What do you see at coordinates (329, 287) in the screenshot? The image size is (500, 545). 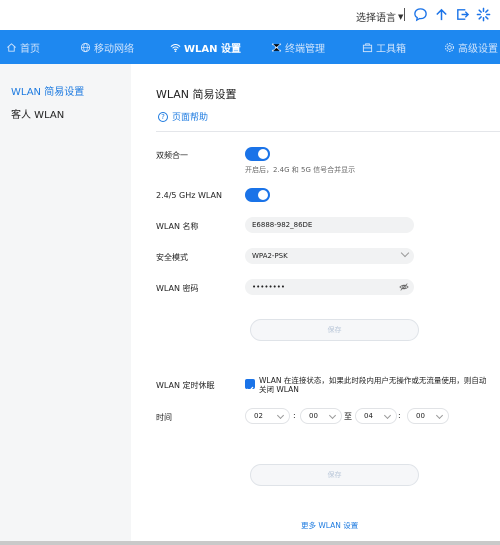 I see `password-field: ••••••••` at bounding box center [329, 287].